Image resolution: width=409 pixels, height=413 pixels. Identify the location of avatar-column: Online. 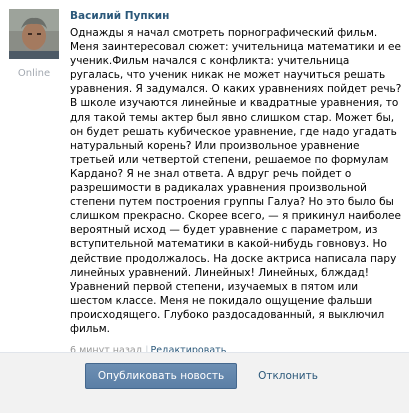
(34, 44).